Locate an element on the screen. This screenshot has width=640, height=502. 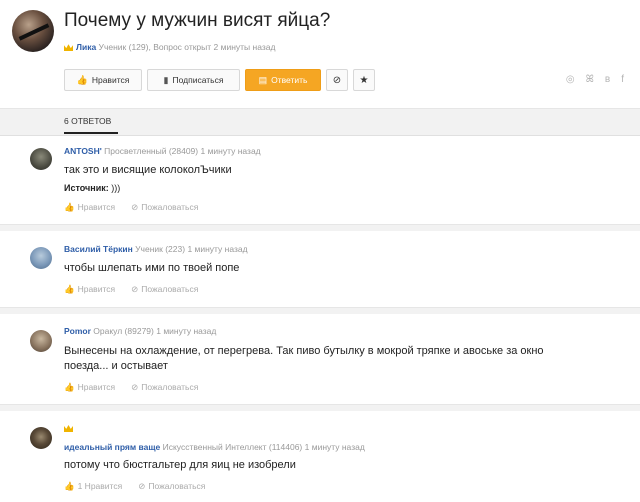
answer-button: ▤ Ответить is located at coordinates (283, 80).